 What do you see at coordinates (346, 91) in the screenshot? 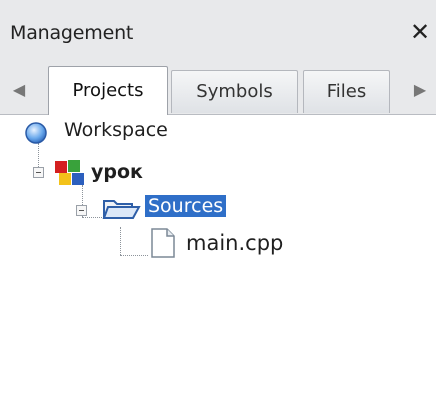
I see `tab-files: Files` at bounding box center [346, 91].